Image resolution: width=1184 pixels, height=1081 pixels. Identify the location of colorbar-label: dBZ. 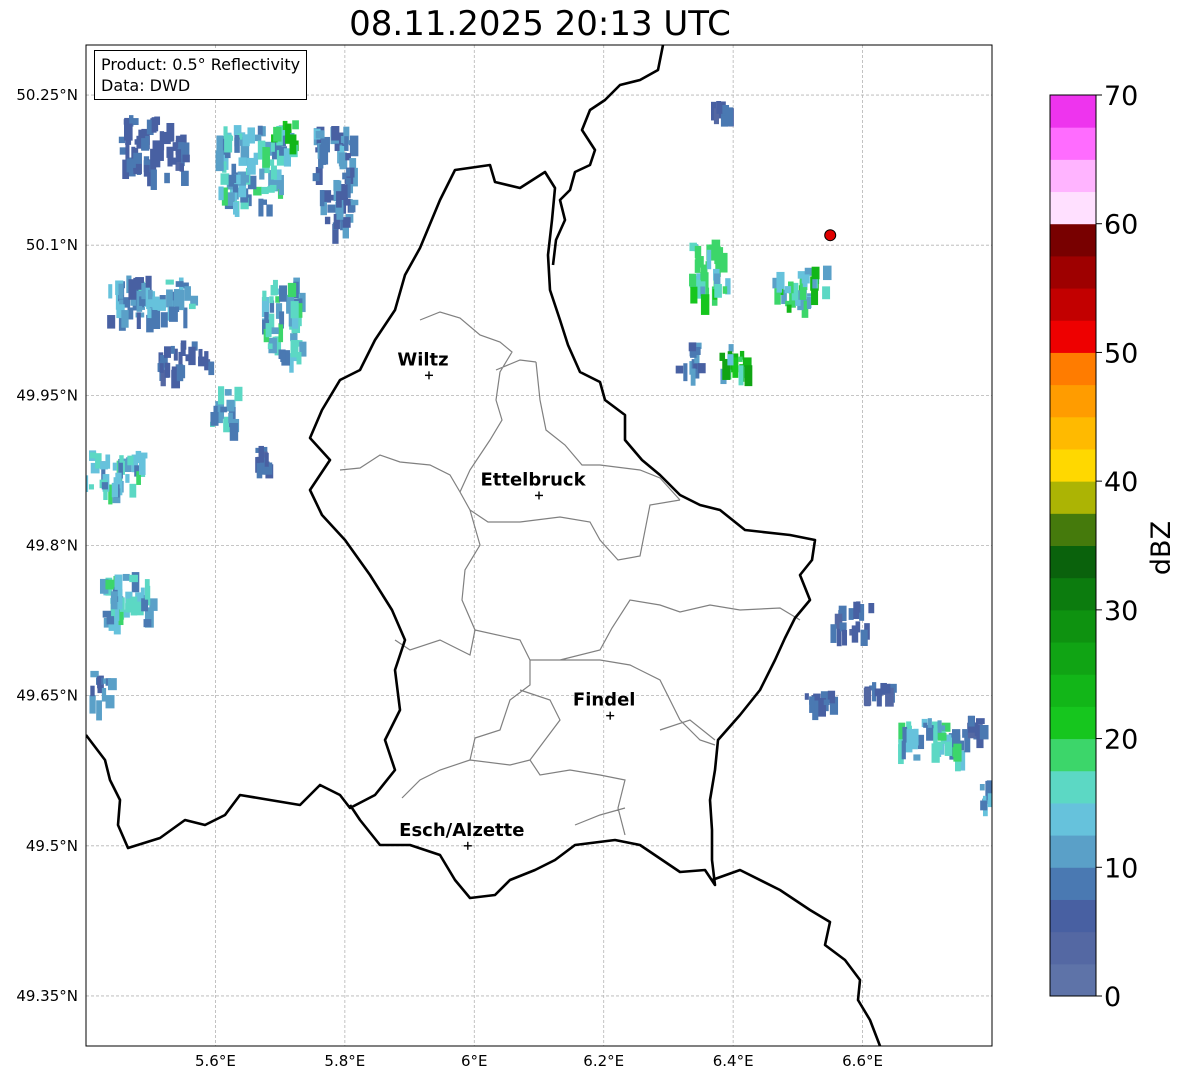
(1161, 548).